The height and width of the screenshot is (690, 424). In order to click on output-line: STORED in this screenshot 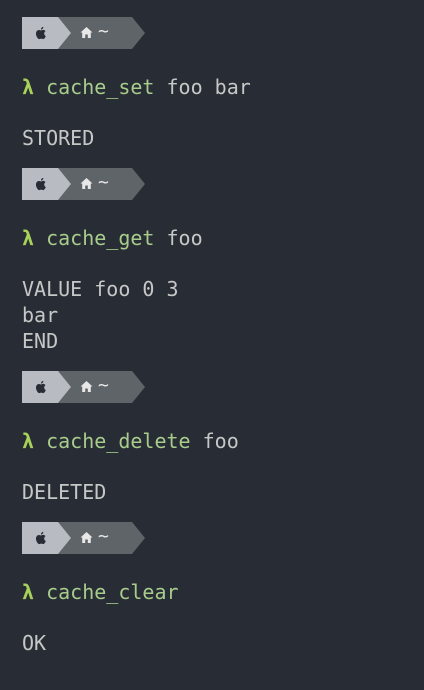, I will do `click(58, 138)`.